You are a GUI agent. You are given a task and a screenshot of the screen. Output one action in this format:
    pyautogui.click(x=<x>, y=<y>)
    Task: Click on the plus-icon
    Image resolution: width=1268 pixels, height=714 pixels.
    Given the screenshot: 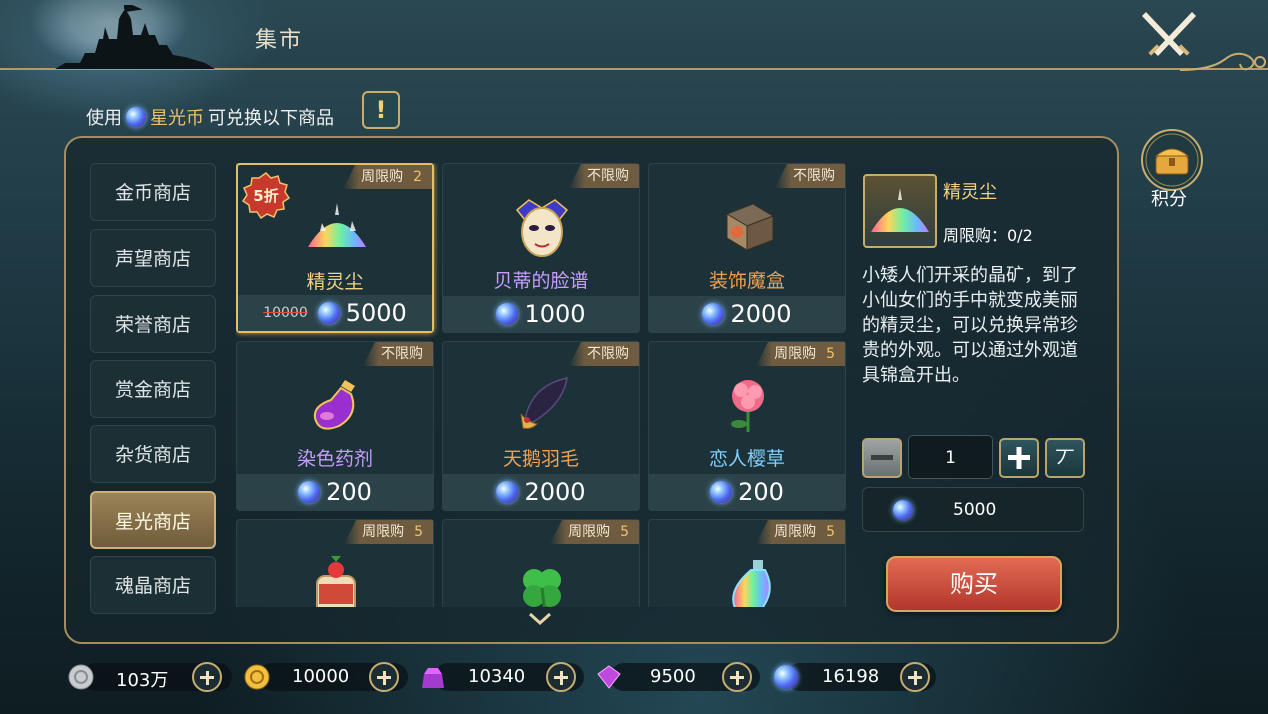 What is the action you would take?
    pyautogui.click(x=1019, y=458)
    